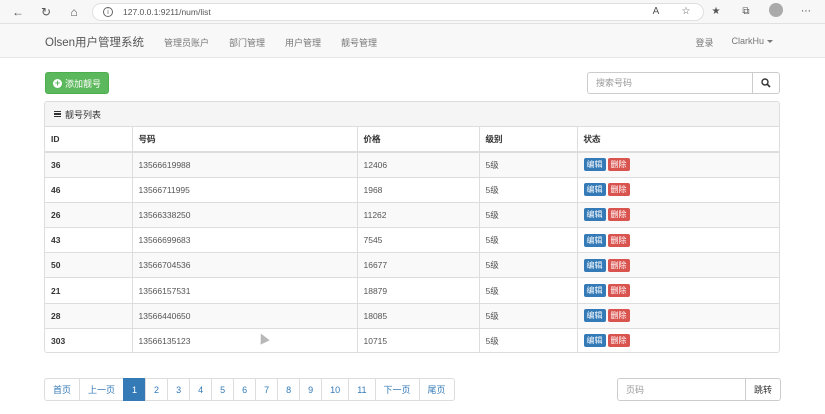 This screenshot has height=414, width=825. What do you see at coordinates (398, 12) in the screenshot?
I see `address-bar: i 127.0.0.1:9211/num/list` at bounding box center [398, 12].